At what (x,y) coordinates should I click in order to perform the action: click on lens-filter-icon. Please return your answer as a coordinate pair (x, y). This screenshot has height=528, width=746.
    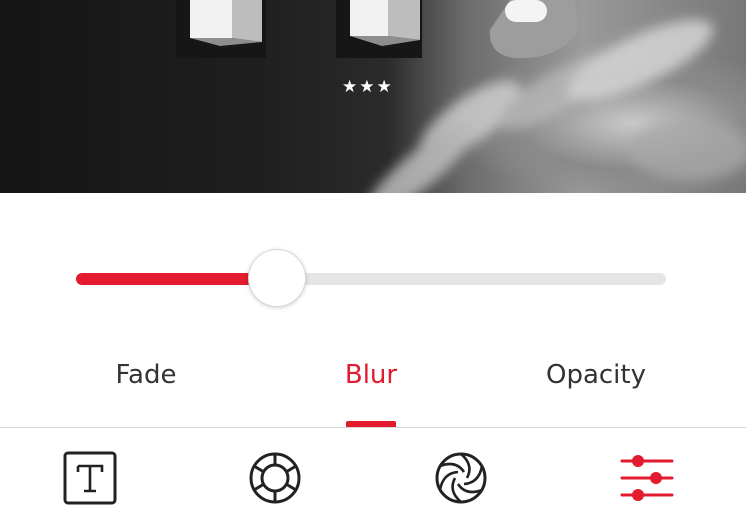
    Looking at the image, I should click on (275, 478).